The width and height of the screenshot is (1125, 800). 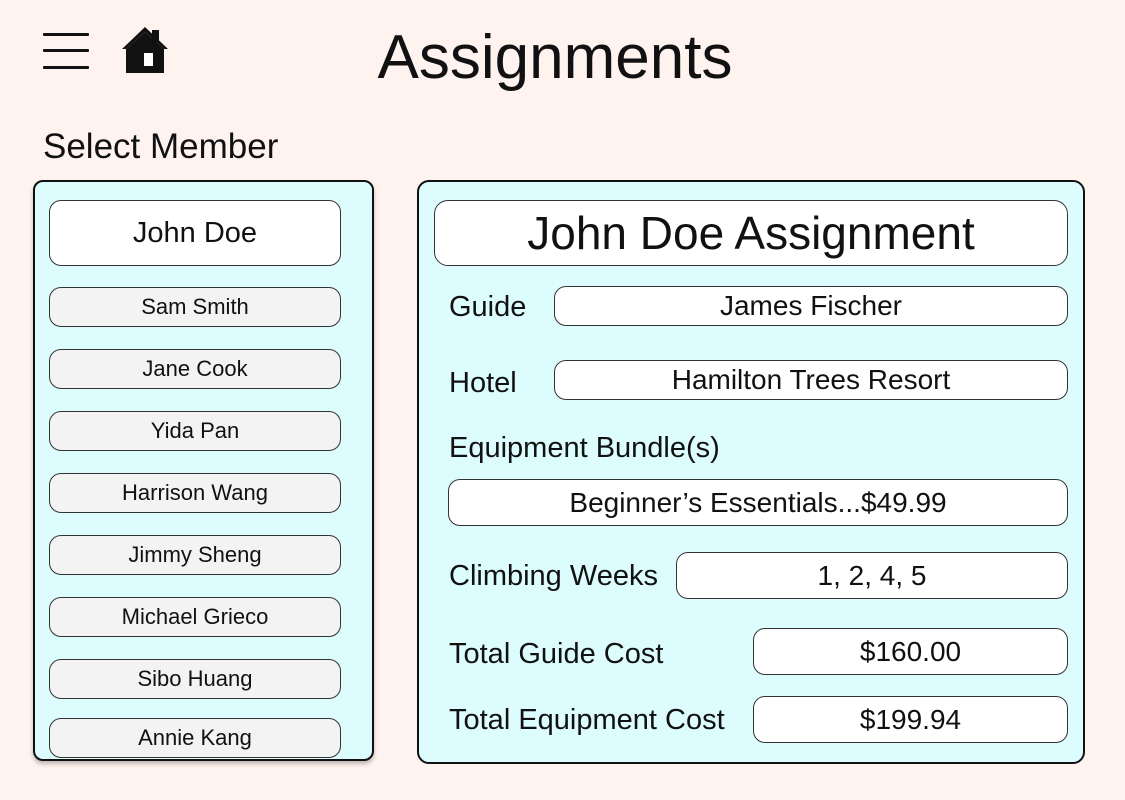 What do you see at coordinates (872, 575) in the screenshot?
I see `climbing-weeks-field: 1, 2, 4, 5` at bounding box center [872, 575].